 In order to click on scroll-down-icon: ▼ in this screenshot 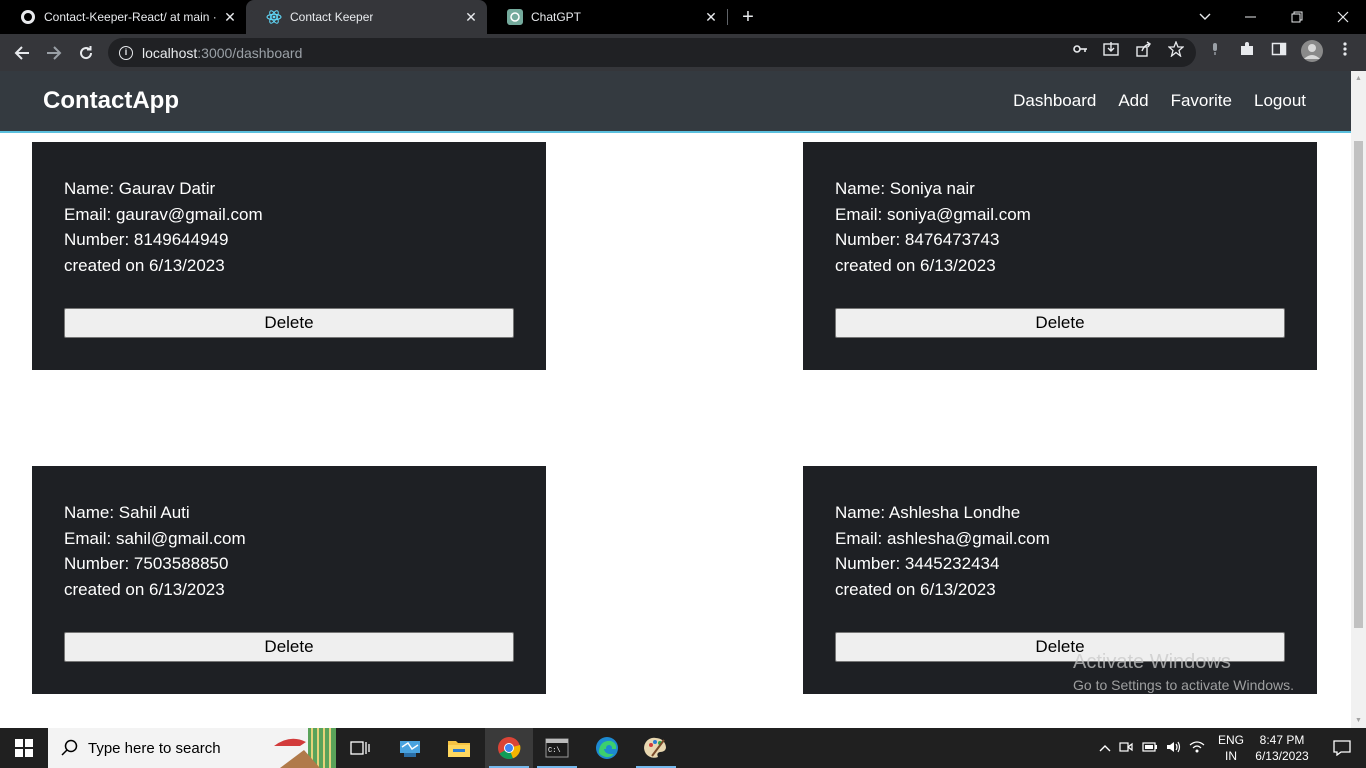, I will do `click(1358, 720)`.